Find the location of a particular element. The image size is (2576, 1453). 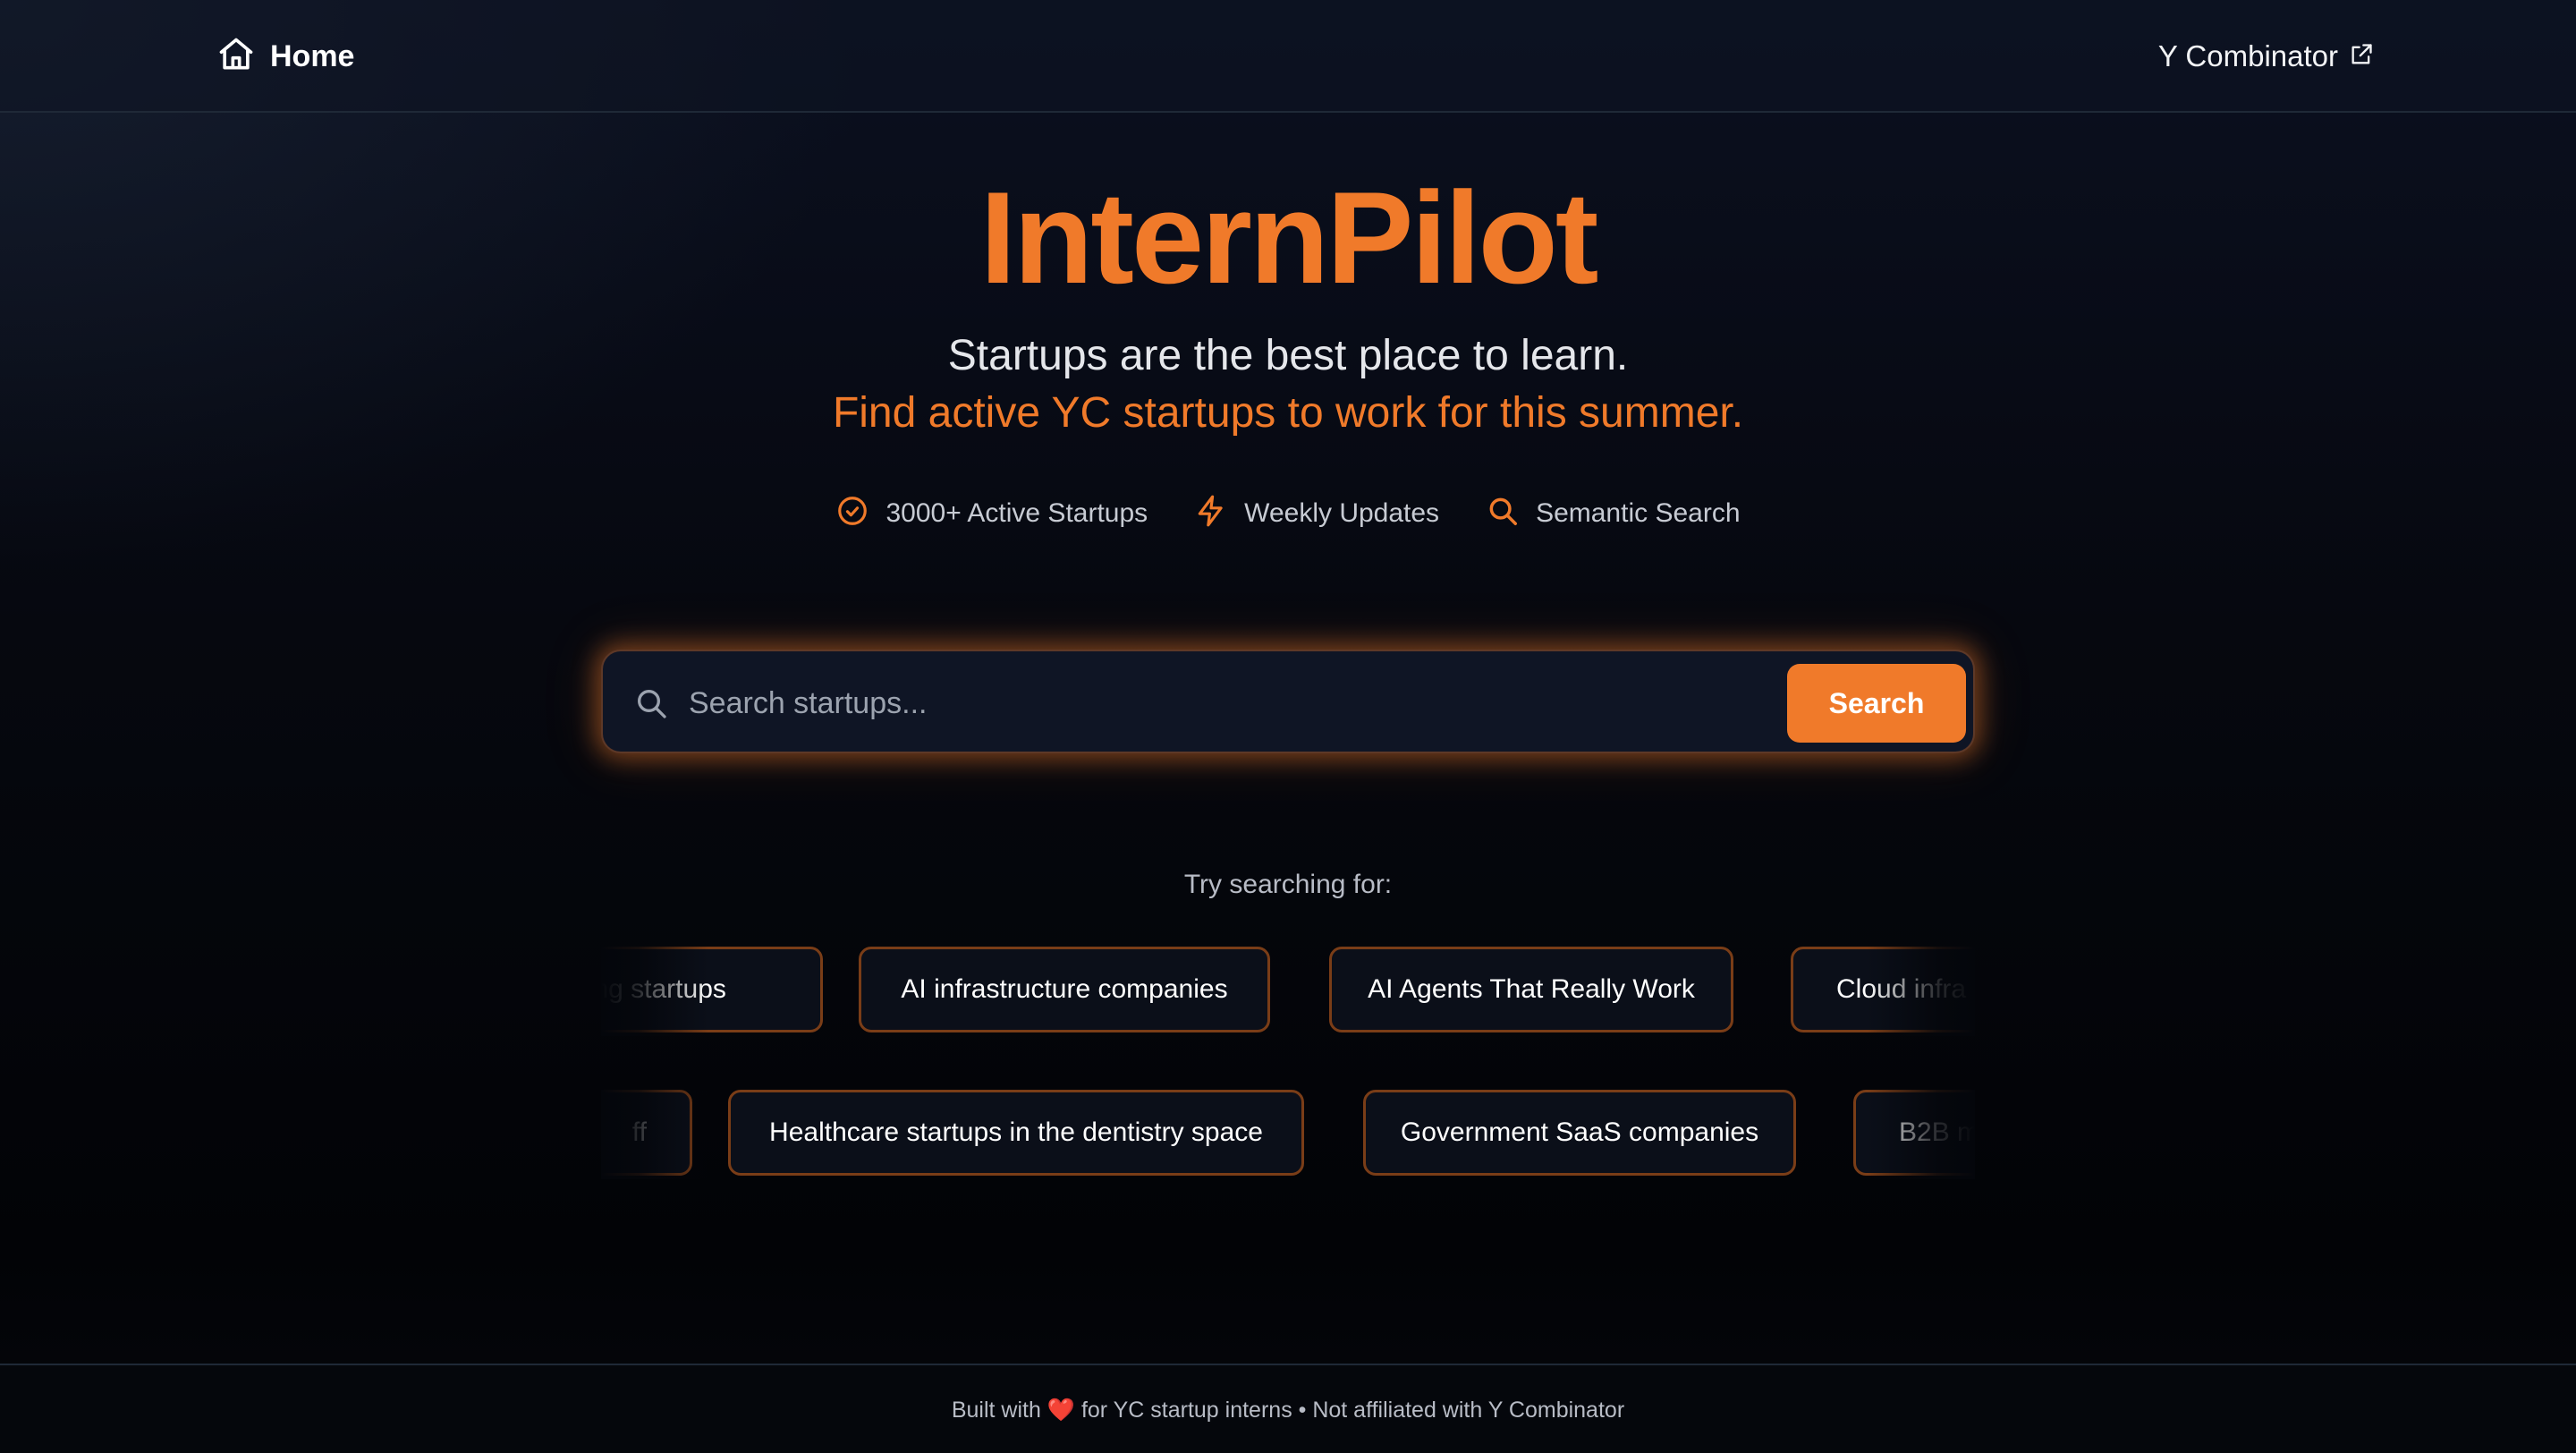

search-input is located at coordinates (1136, 703).